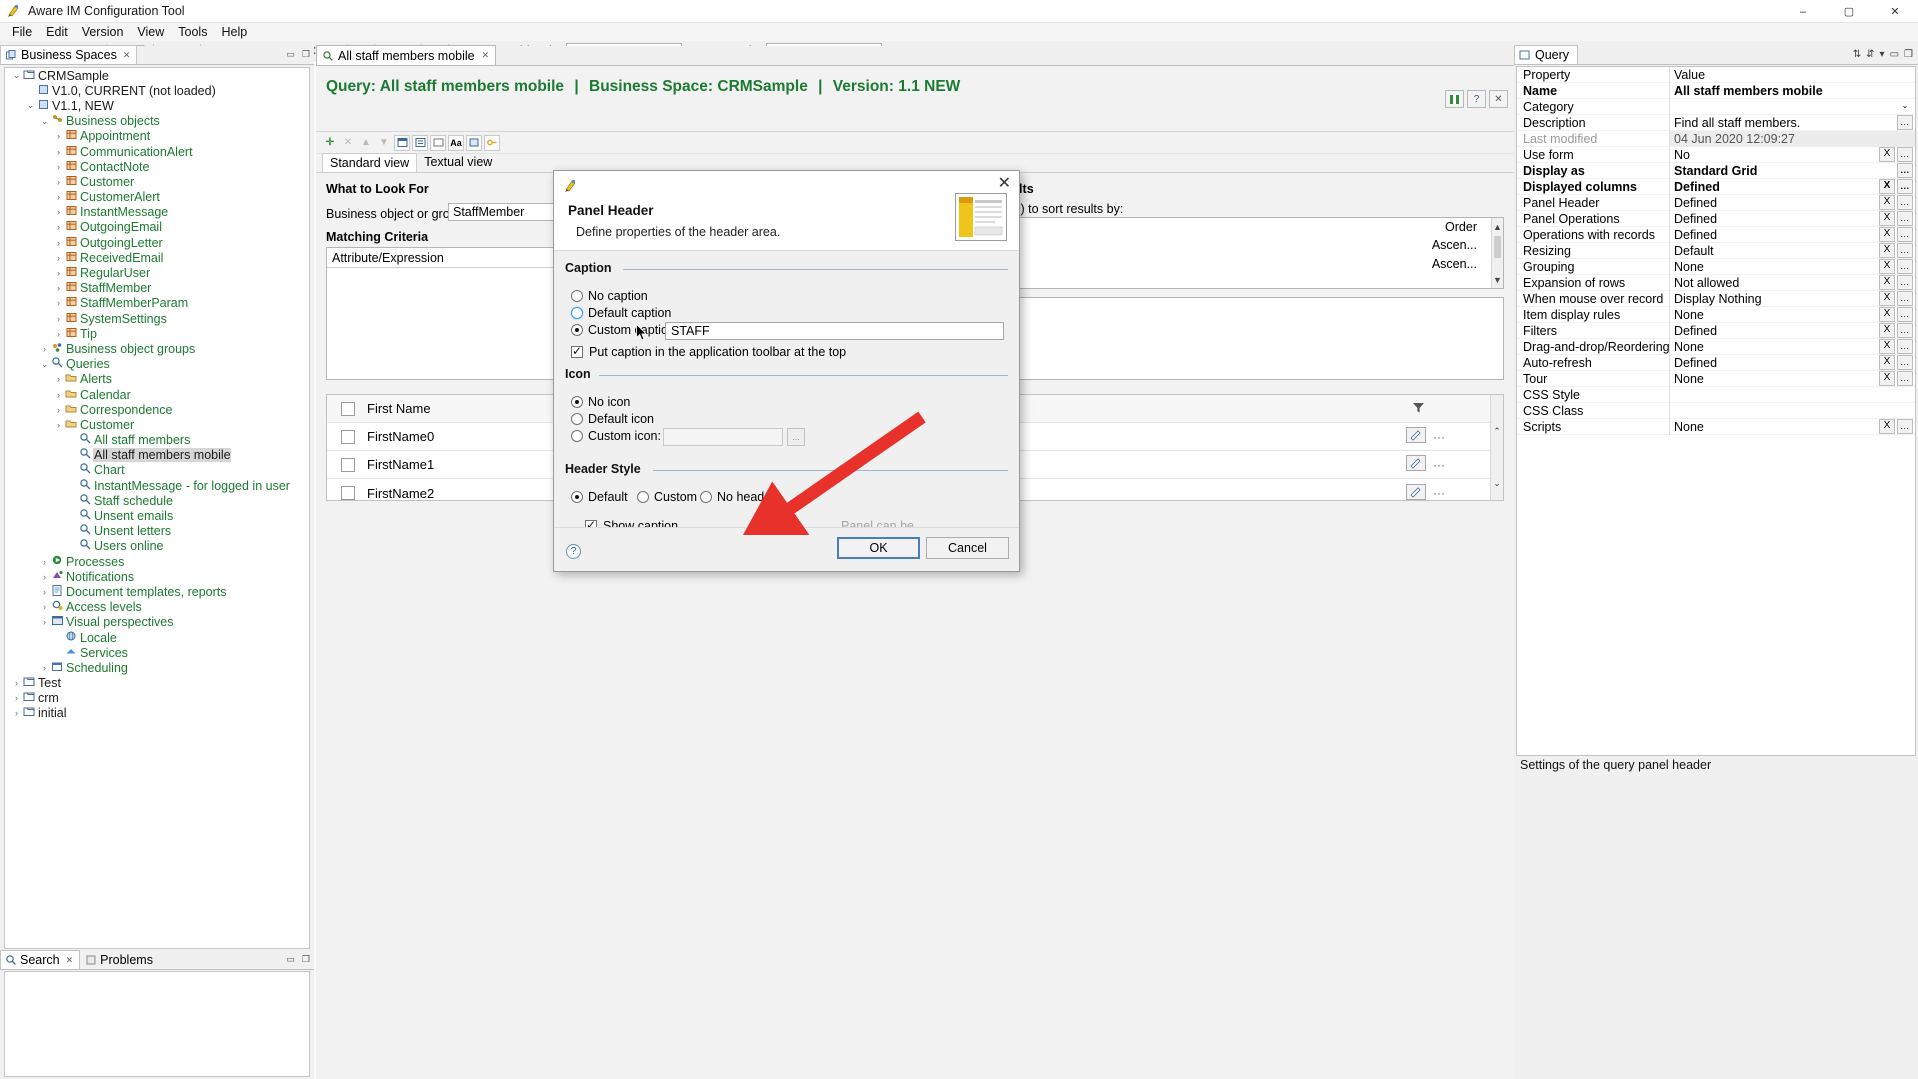 The height and width of the screenshot is (1079, 1918). Describe the element at coordinates (157, 637) in the screenshot. I see `tree-item-locale: Locale` at that location.